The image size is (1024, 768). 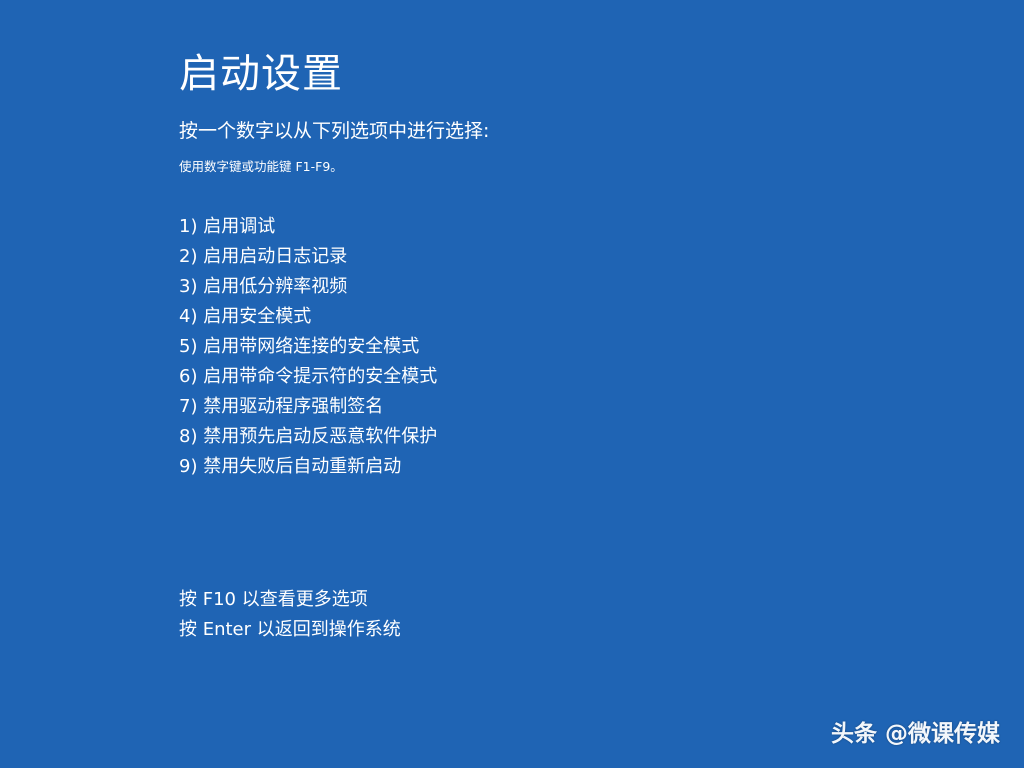 What do you see at coordinates (334, 131) in the screenshot?
I see `instruction-text: 按一个数字以从下列选项中进行选择:` at bounding box center [334, 131].